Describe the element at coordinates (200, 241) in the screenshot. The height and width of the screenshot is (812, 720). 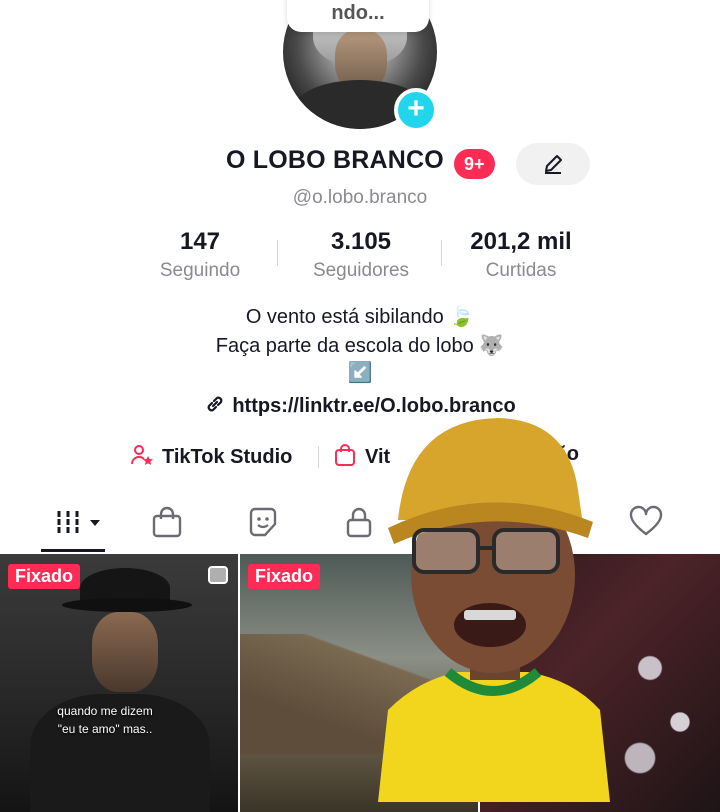
I see `stat-value: 147` at that location.